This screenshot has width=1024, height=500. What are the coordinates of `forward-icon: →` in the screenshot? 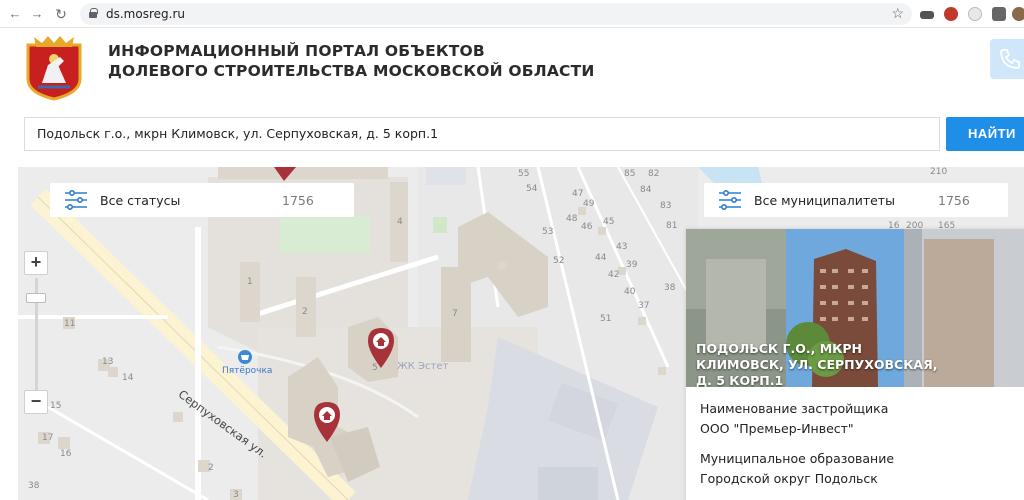 It's located at (37, 14).